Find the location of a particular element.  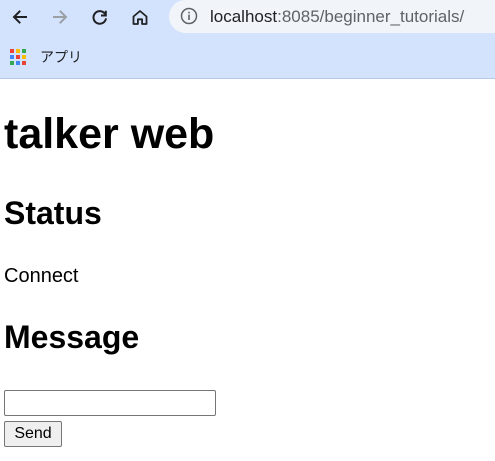

connection-status: Connect is located at coordinates (41, 276).